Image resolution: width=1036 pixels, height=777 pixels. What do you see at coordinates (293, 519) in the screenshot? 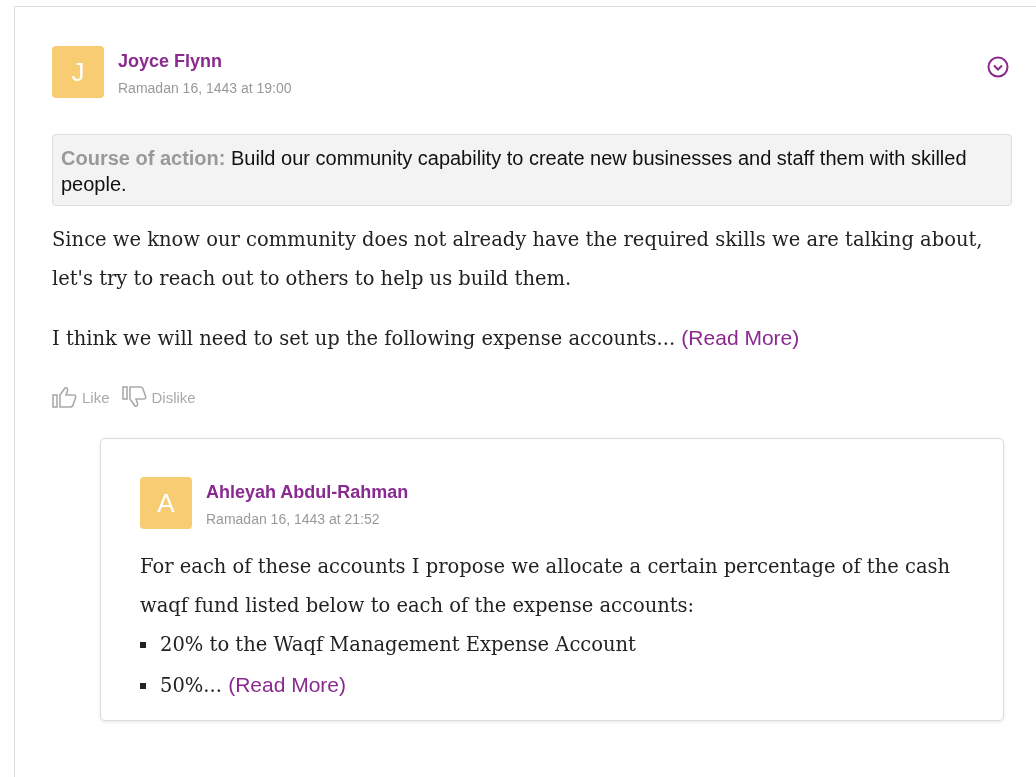
I see `post-date: Ramadan 16, 1443 at 21:52` at bounding box center [293, 519].